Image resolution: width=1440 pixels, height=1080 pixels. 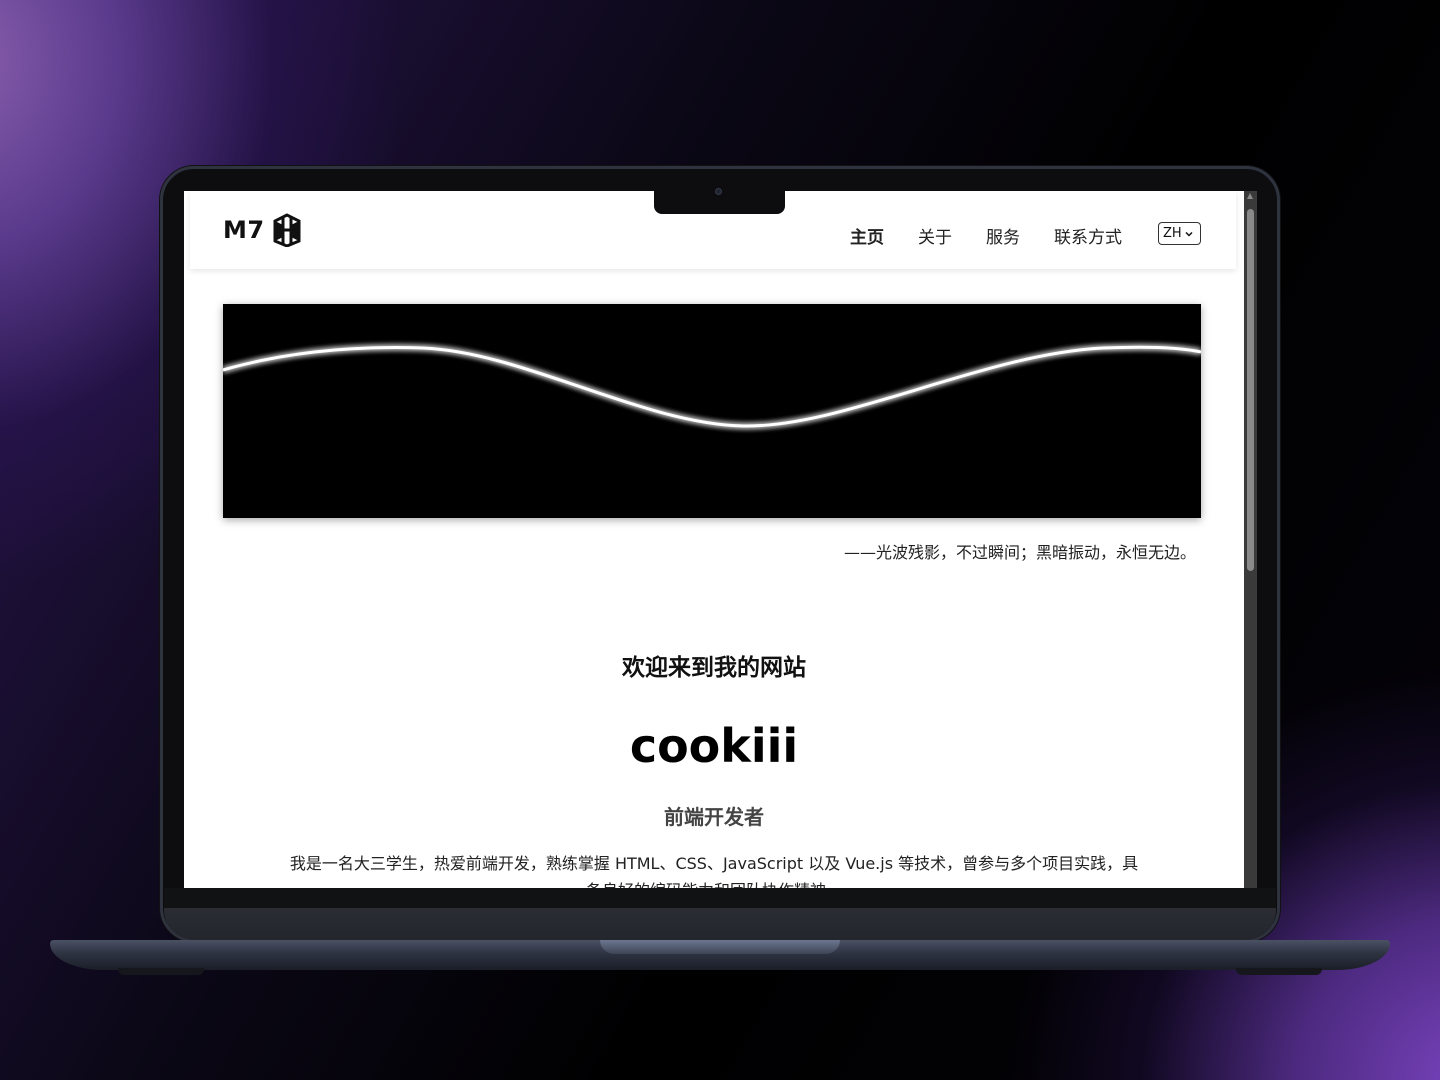 I want to click on laptop-bezel-bottom, so click(x=720, y=914).